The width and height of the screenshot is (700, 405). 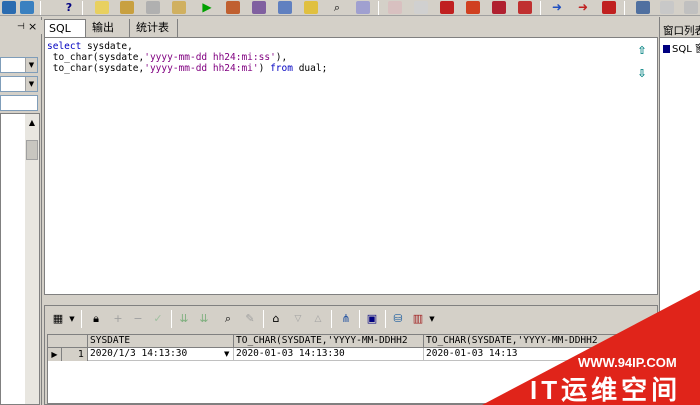 What do you see at coordinates (329, 341) in the screenshot?
I see `column-header: TO_CHAR(SYSDATE,'YYYY-MM-DDHH2` at bounding box center [329, 341].